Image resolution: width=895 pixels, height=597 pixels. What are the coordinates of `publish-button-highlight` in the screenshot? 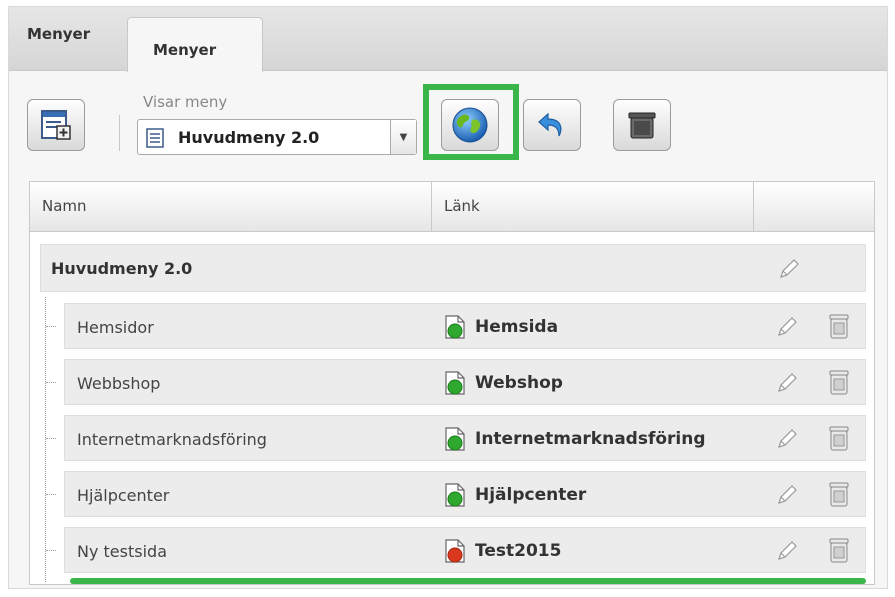 It's located at (471, 122).